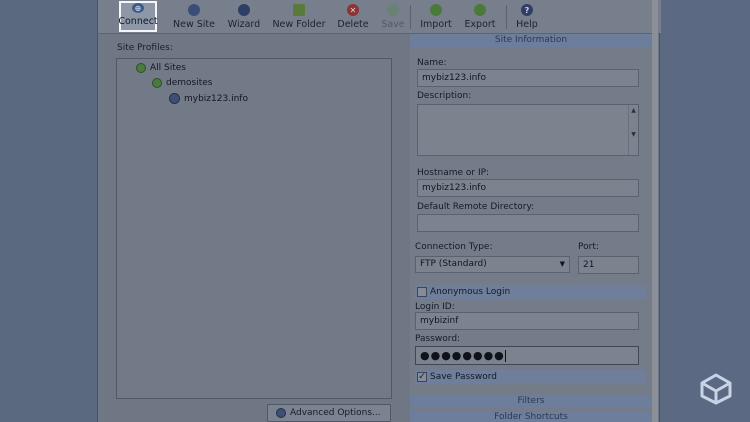  I want to click on tree-node-all-sites: All Sites, so click(161, 68).